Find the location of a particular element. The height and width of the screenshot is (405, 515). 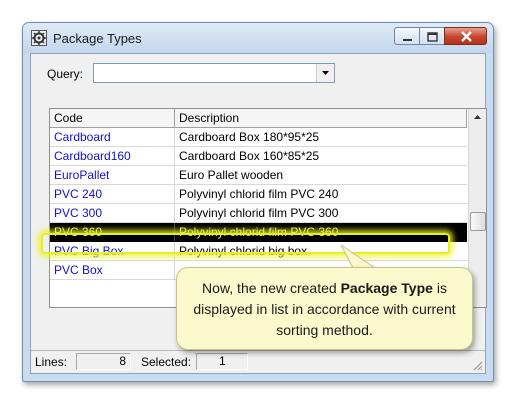

row-description: Polyvinyl chlorid film PVC 300 is located at coordinates (259, 213).